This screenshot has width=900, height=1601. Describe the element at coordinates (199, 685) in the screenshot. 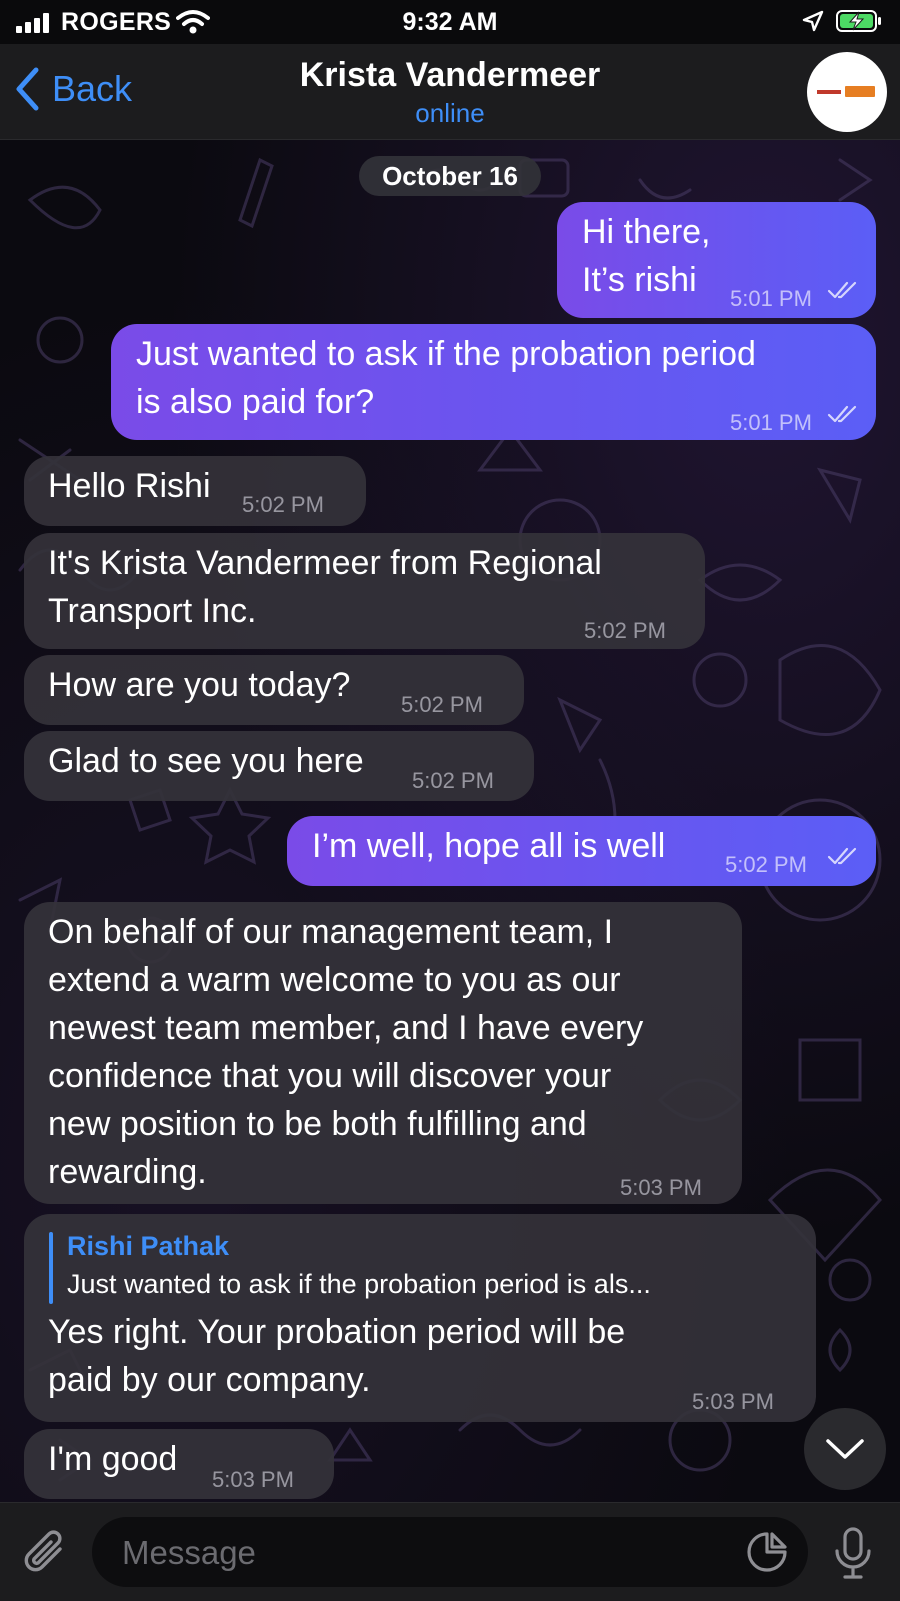

I see `message-text: How are you today?` at that location.